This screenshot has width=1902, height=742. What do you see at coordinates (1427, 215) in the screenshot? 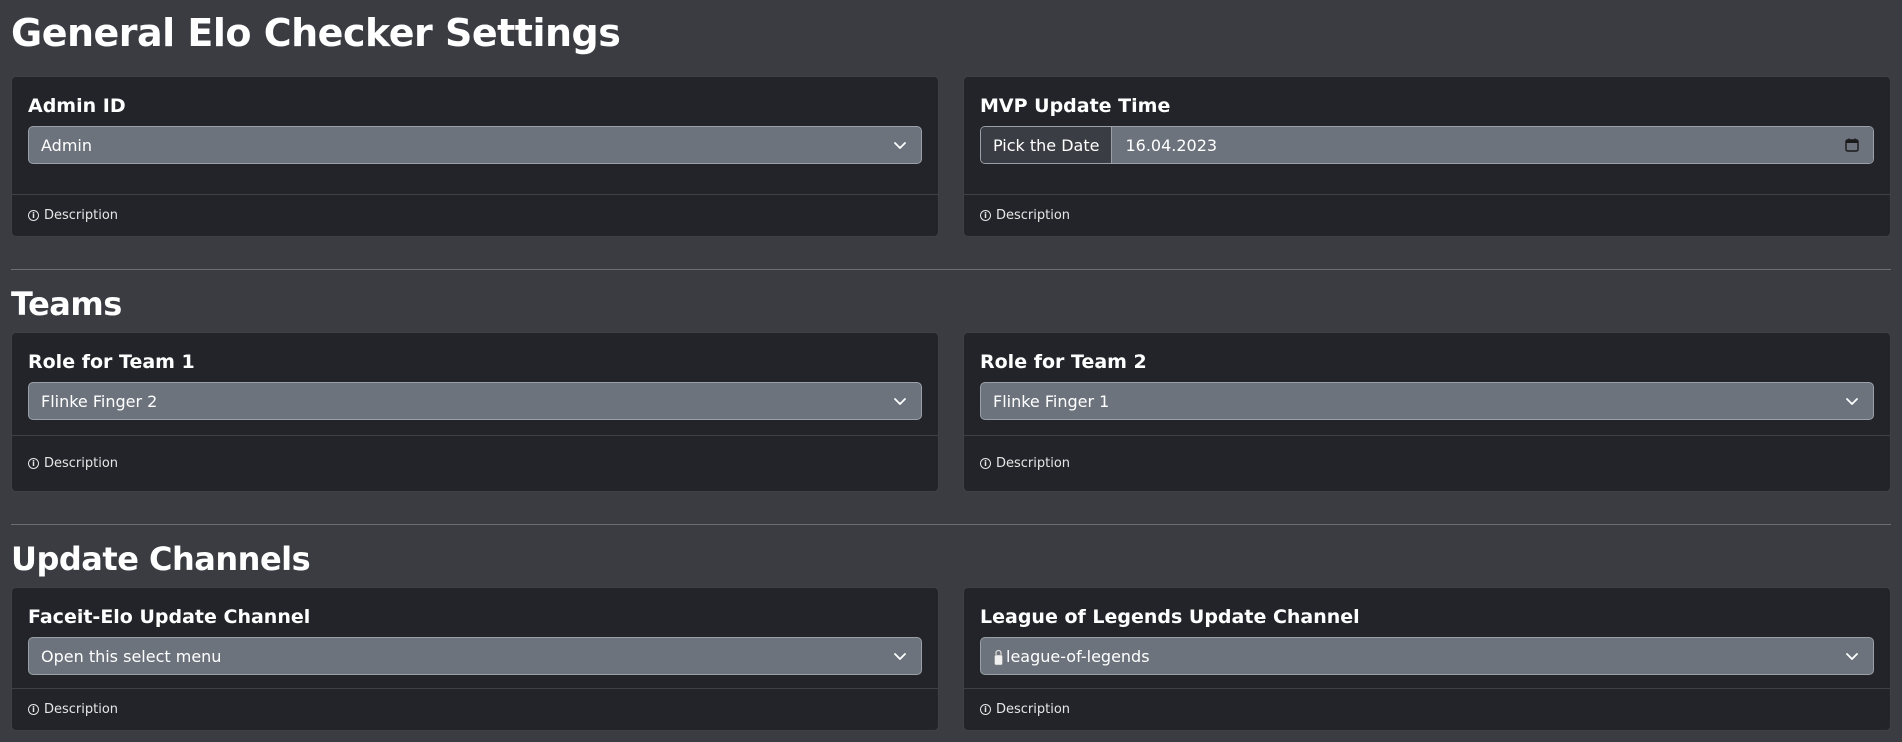
I see `mvp-update-time-footer: i Description` at bounding box center [1427, 215].